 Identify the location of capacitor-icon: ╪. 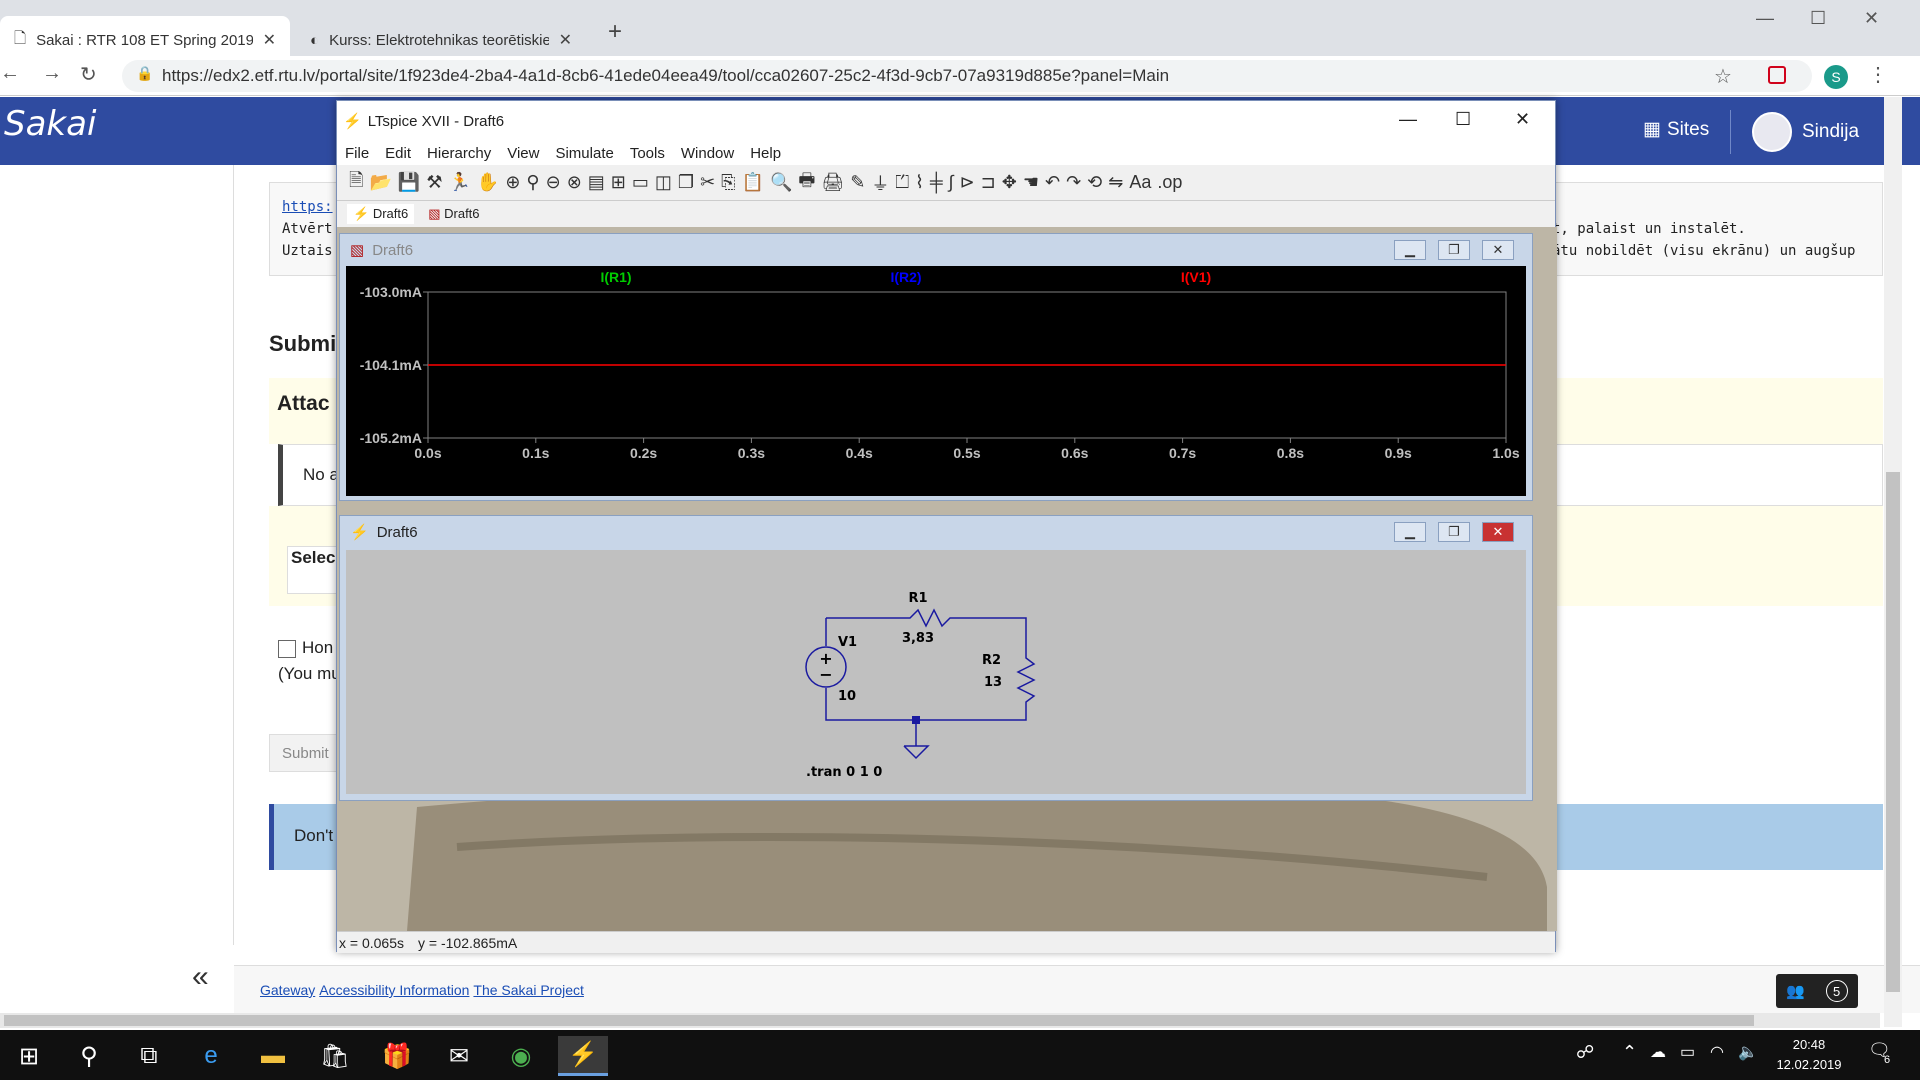
(936, 182).